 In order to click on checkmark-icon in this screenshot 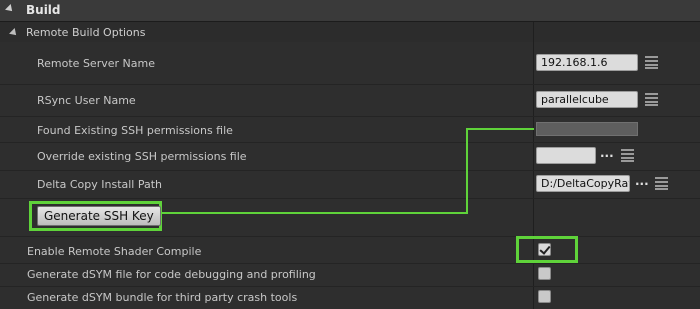, I will do `click(545, 249)`.